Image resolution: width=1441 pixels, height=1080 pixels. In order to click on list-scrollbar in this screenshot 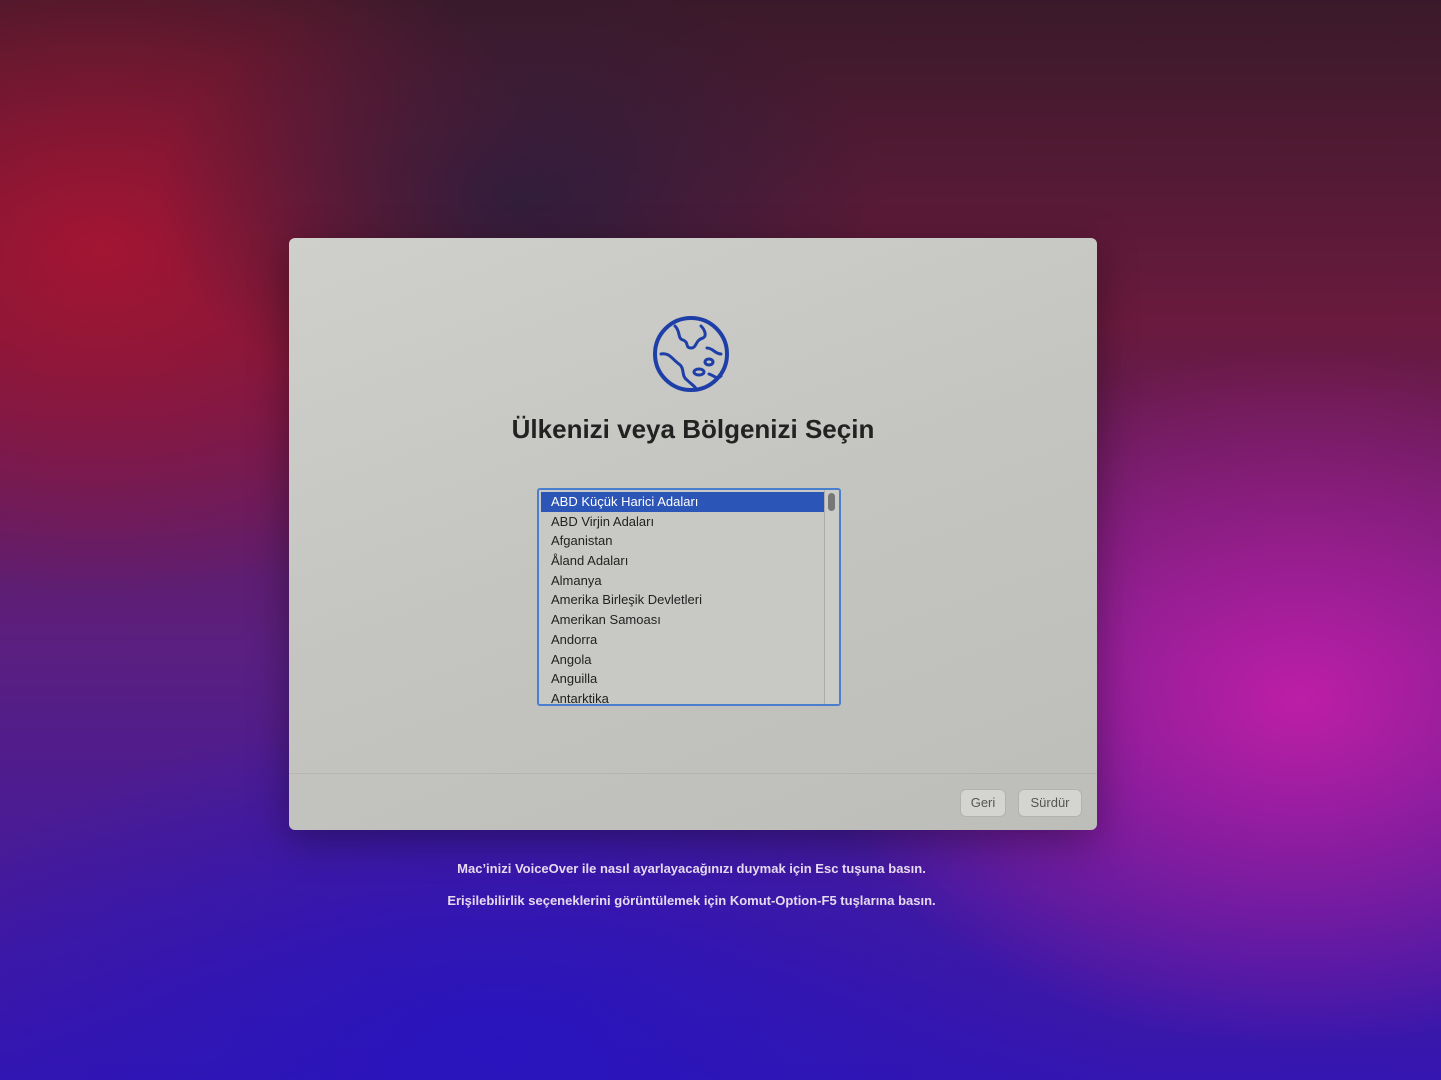, I will do `click(831, 597)`.